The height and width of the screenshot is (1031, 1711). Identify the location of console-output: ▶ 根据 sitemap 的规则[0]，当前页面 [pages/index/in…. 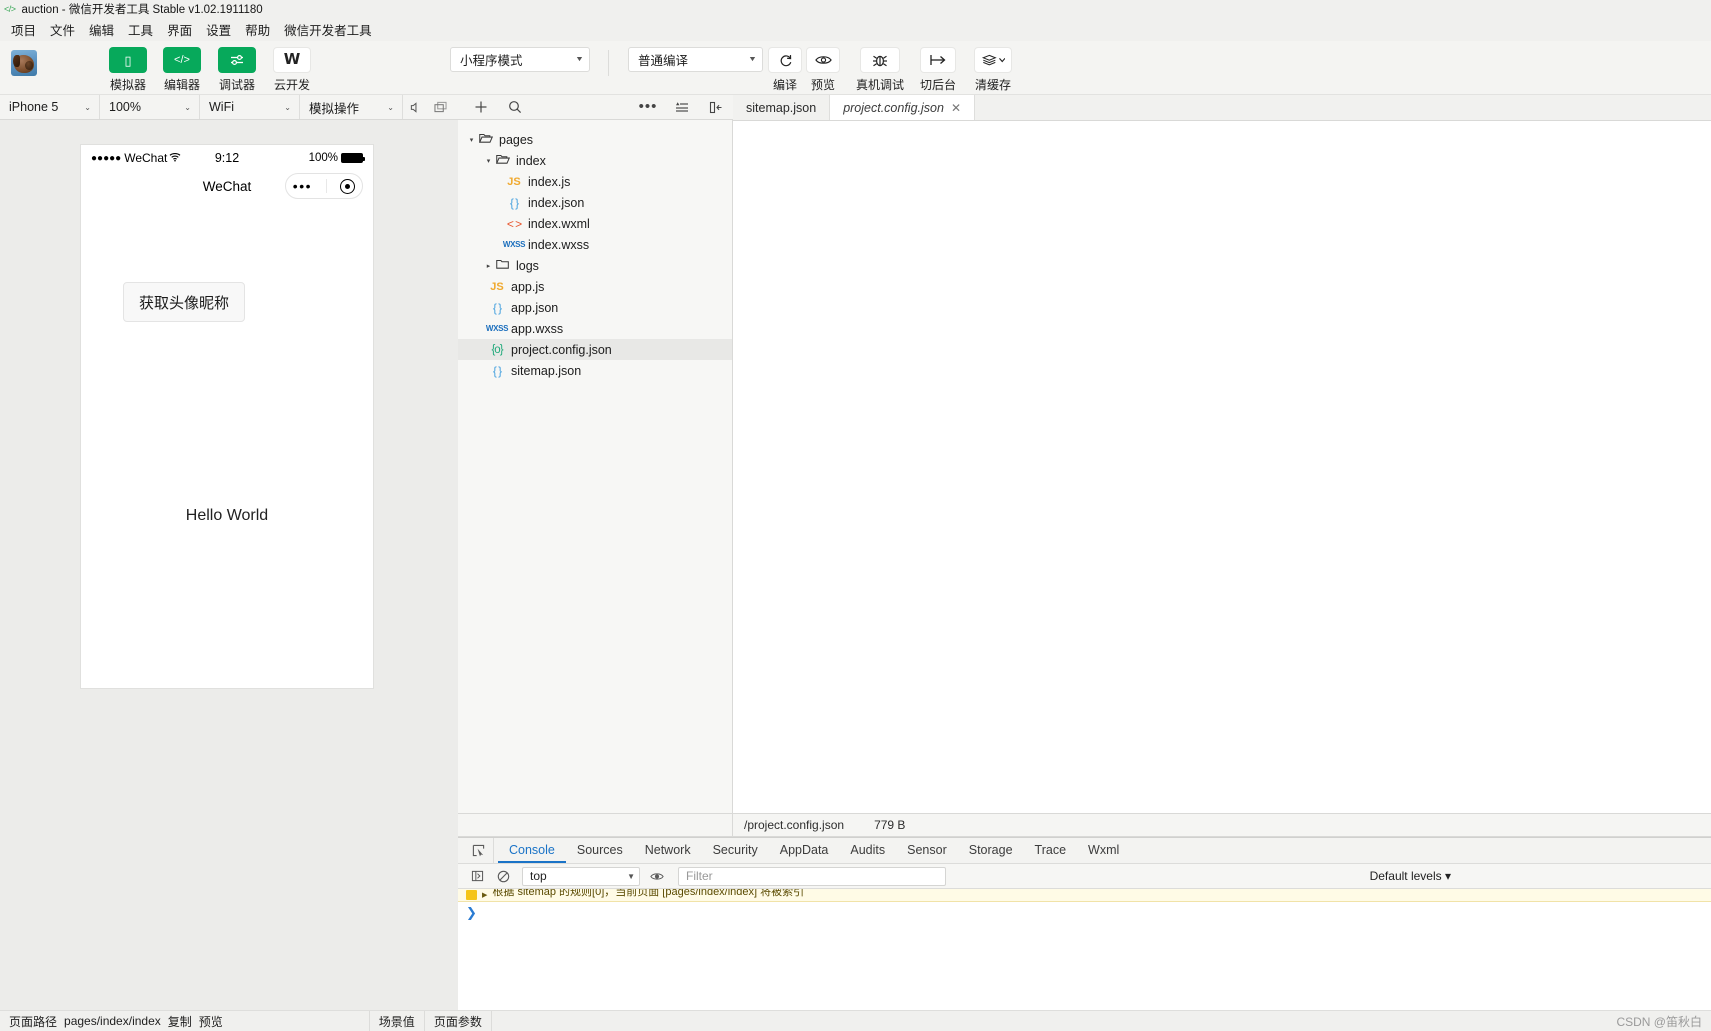
(1084, 939).